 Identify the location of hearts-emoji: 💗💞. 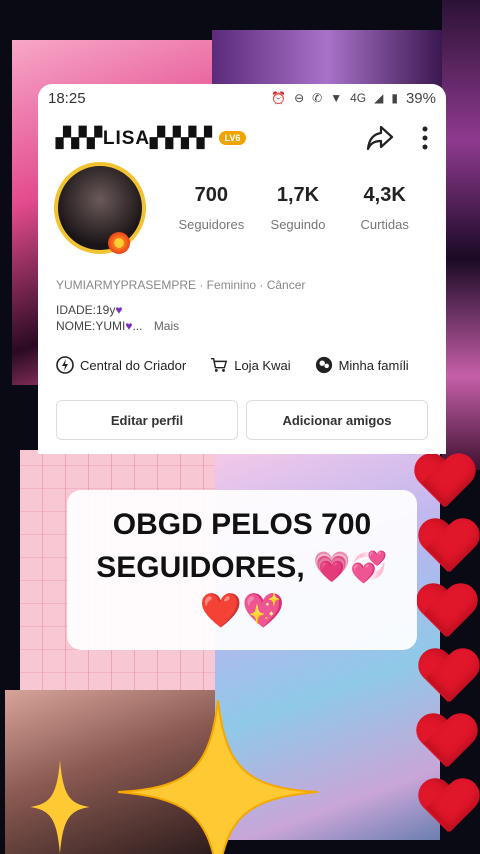
(350, 567).